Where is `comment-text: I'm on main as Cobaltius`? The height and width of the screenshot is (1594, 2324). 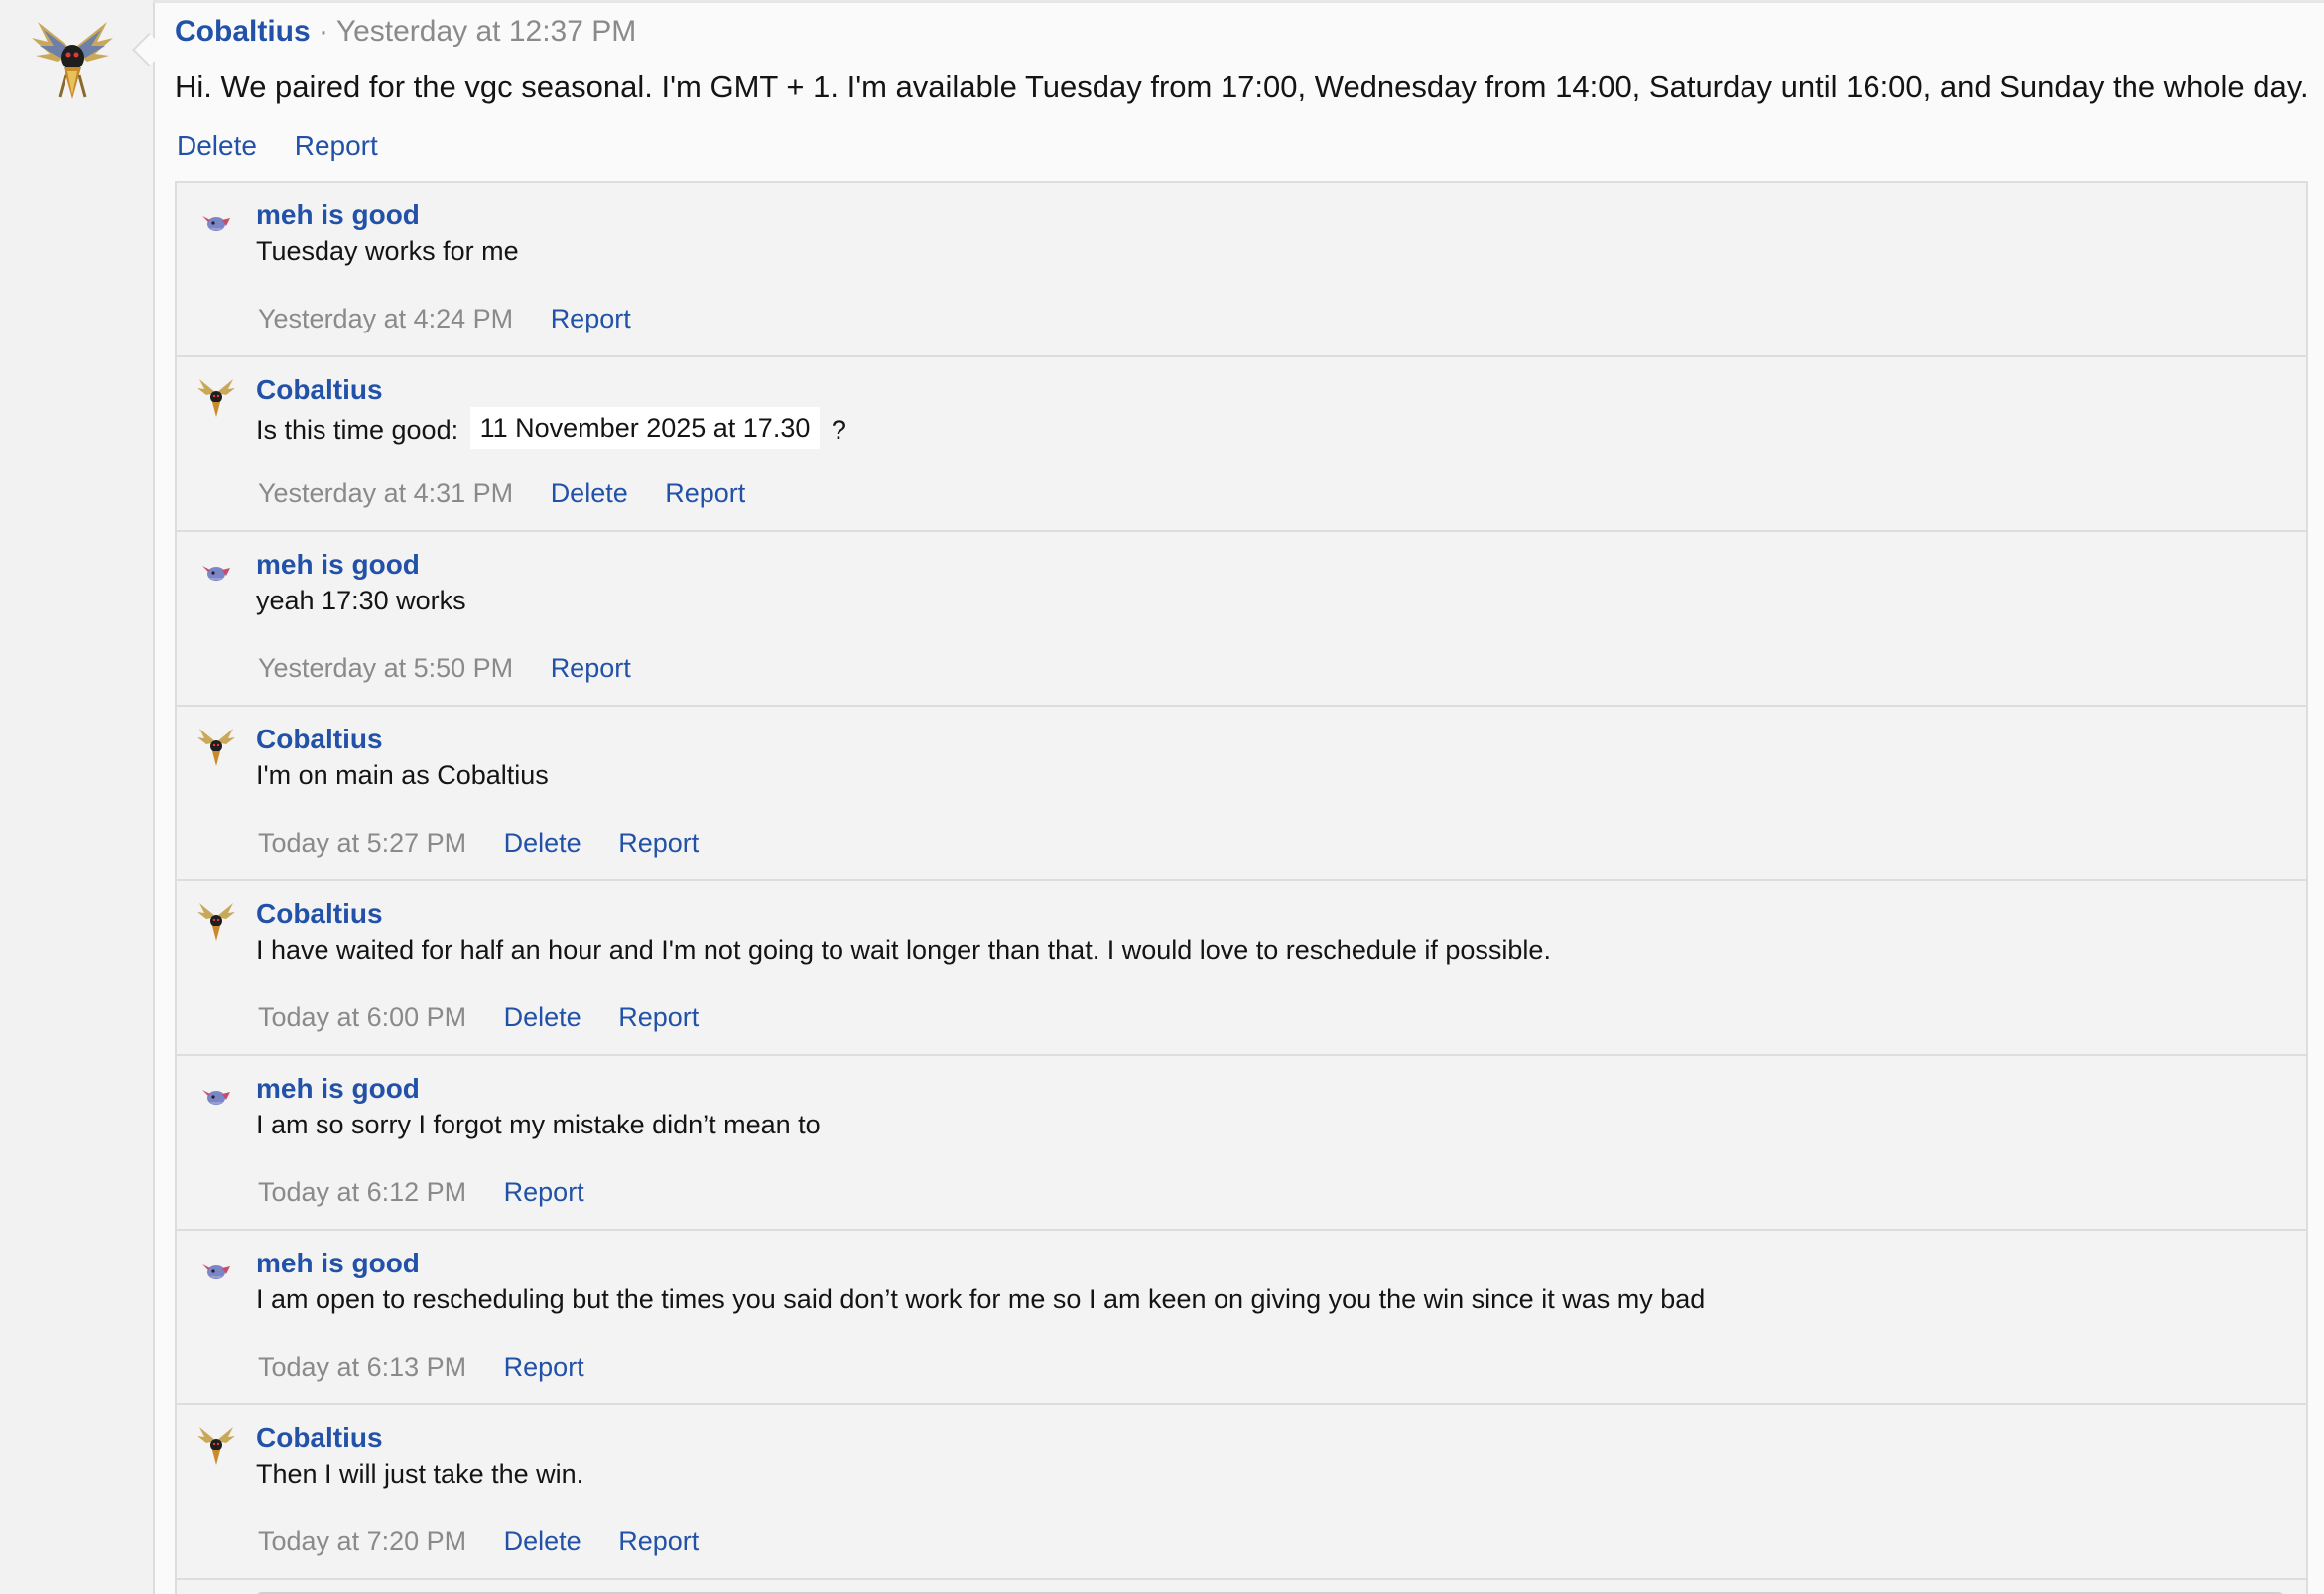 comment-text: I'm on main as Cobaltius is located at coordinates (402, 775).